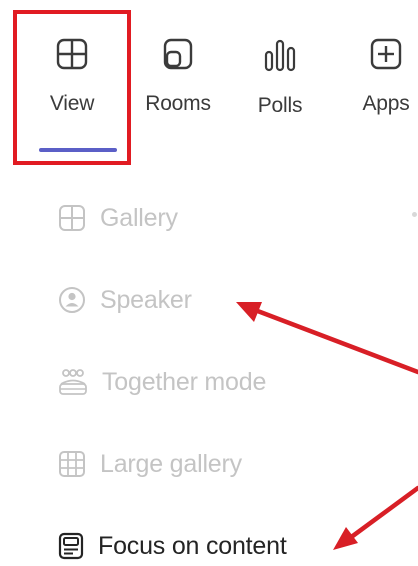  I want to click on polls-label: Polls, so click(280, 105).